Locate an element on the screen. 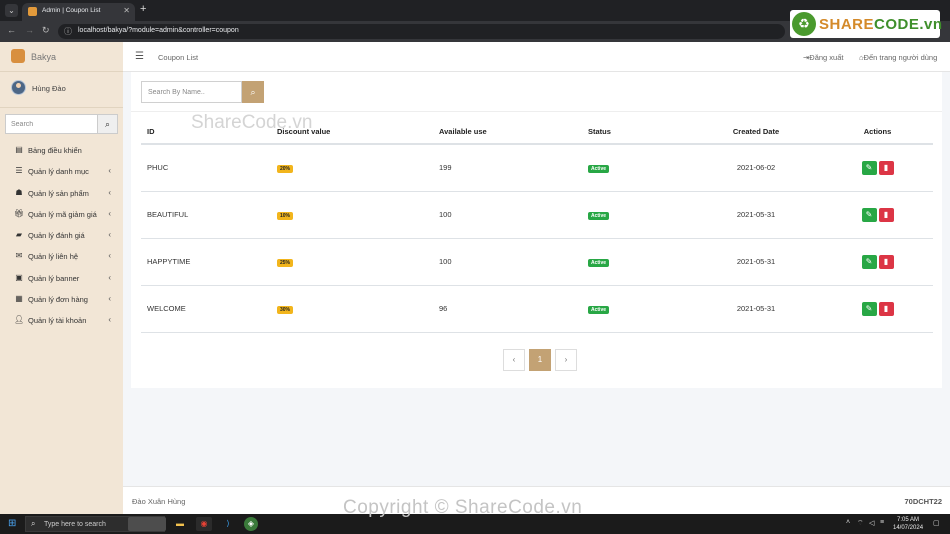  order-icon: ▦ is located at coordinates (19, 299).